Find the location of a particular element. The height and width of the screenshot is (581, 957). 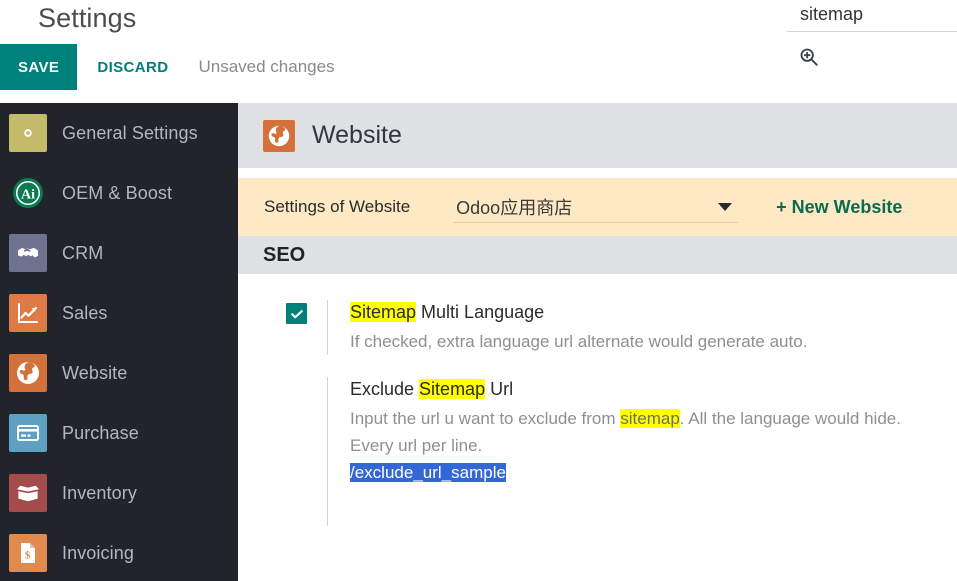

sidebar-item-label: General Settings is located at coordinates (130, 132).